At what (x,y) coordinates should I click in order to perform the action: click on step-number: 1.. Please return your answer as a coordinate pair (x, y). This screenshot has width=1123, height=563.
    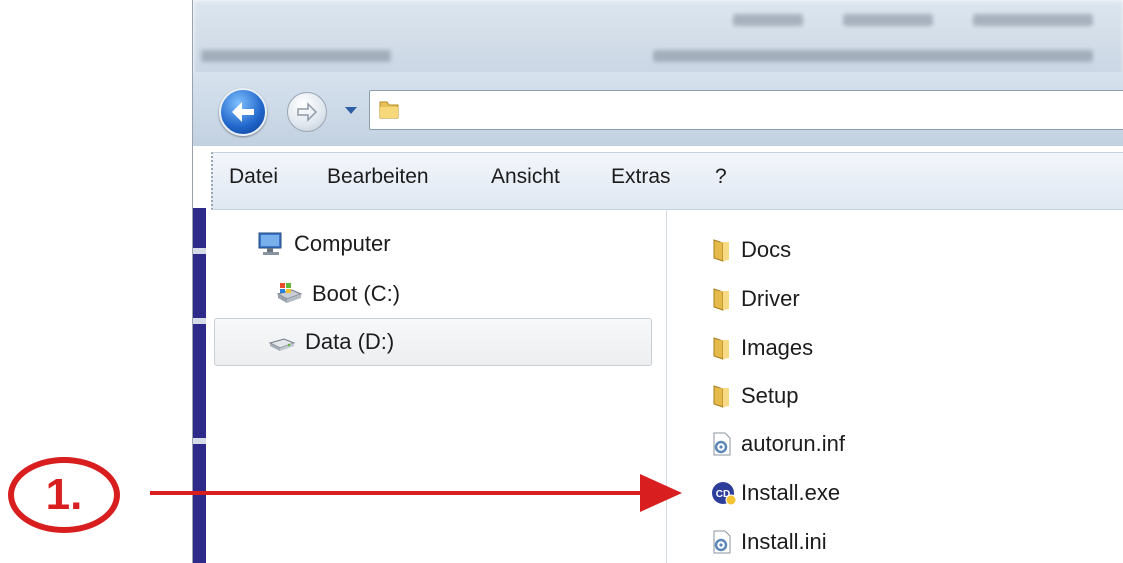
    Looking at the image, I should click on (64, 494).